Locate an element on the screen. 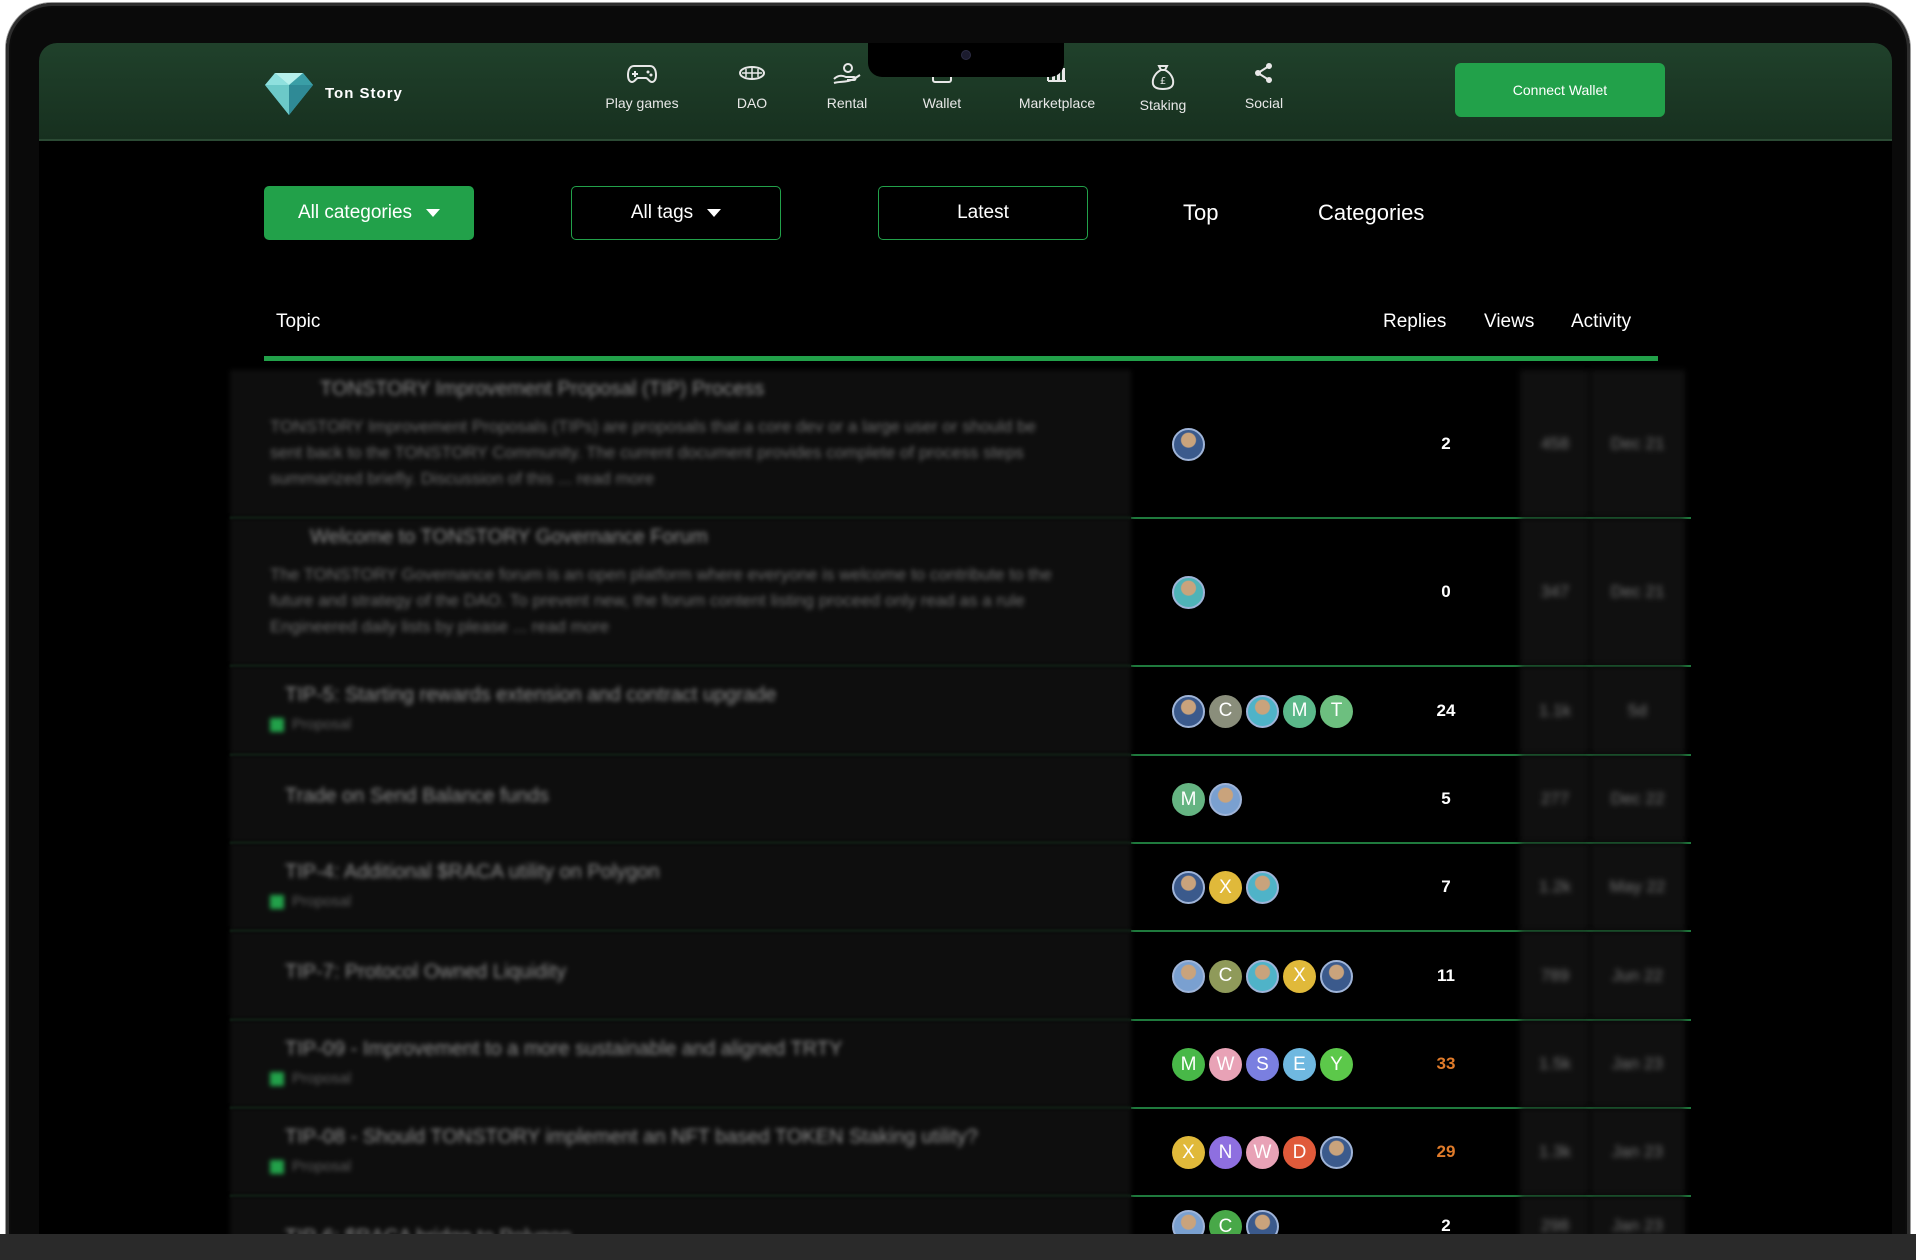  column-header-topic: Topic is located at coordinates (298, 322).